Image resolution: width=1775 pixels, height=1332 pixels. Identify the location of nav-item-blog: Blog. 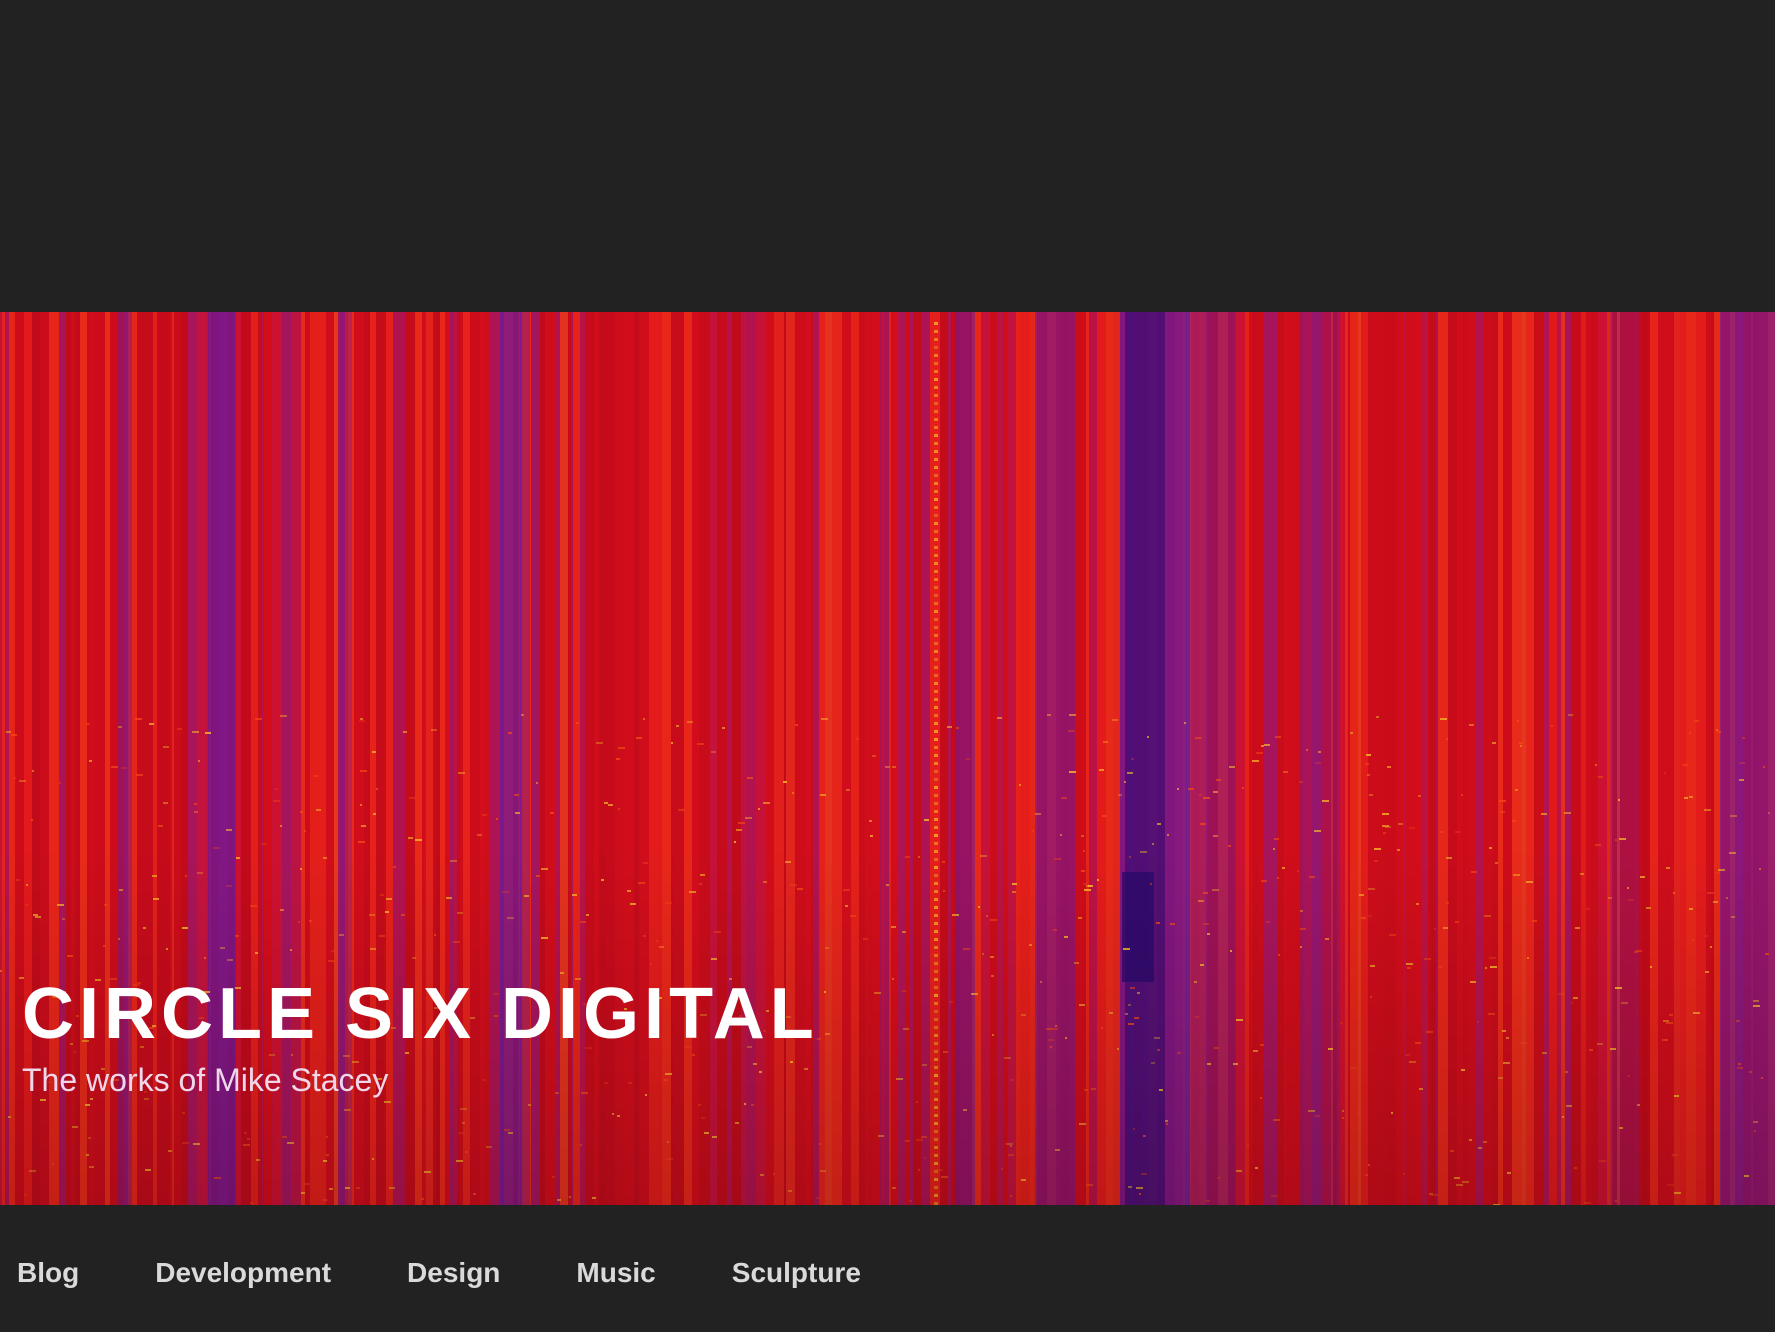
(48, 1273).